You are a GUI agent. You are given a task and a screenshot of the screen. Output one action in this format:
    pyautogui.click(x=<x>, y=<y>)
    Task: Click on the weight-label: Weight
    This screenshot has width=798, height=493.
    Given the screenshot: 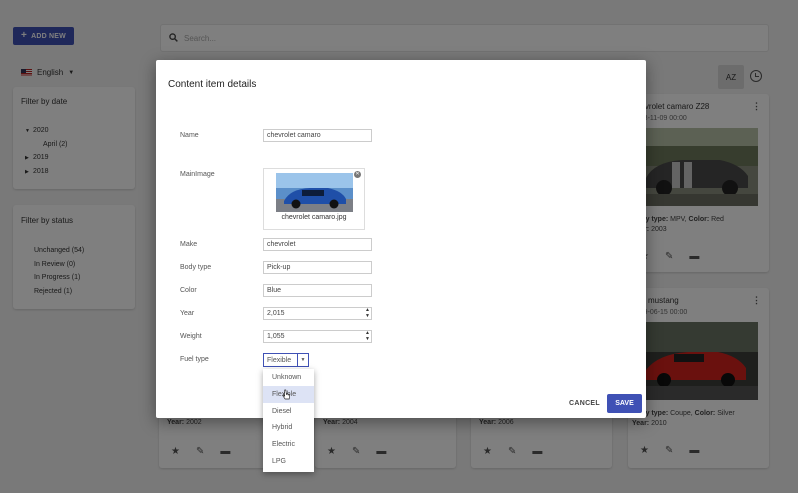 What is the action you would take?
    pyautogui.click(x=191, y=336)
    